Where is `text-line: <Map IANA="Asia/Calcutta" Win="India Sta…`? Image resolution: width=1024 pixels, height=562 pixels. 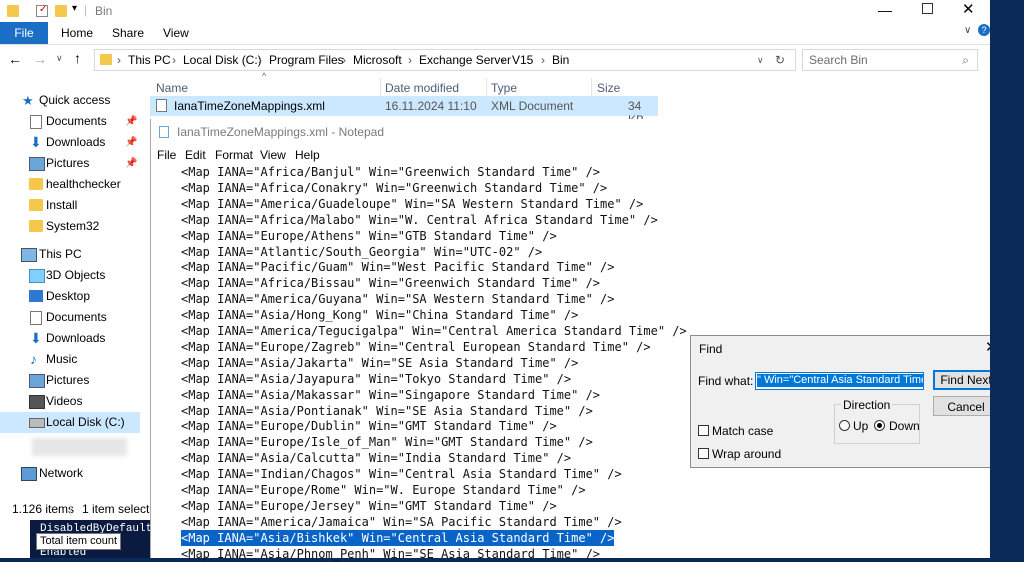 text-line: <Map IANA="Asia/Calcutta" Win="India Sta… is located at coordinates (376, 458).